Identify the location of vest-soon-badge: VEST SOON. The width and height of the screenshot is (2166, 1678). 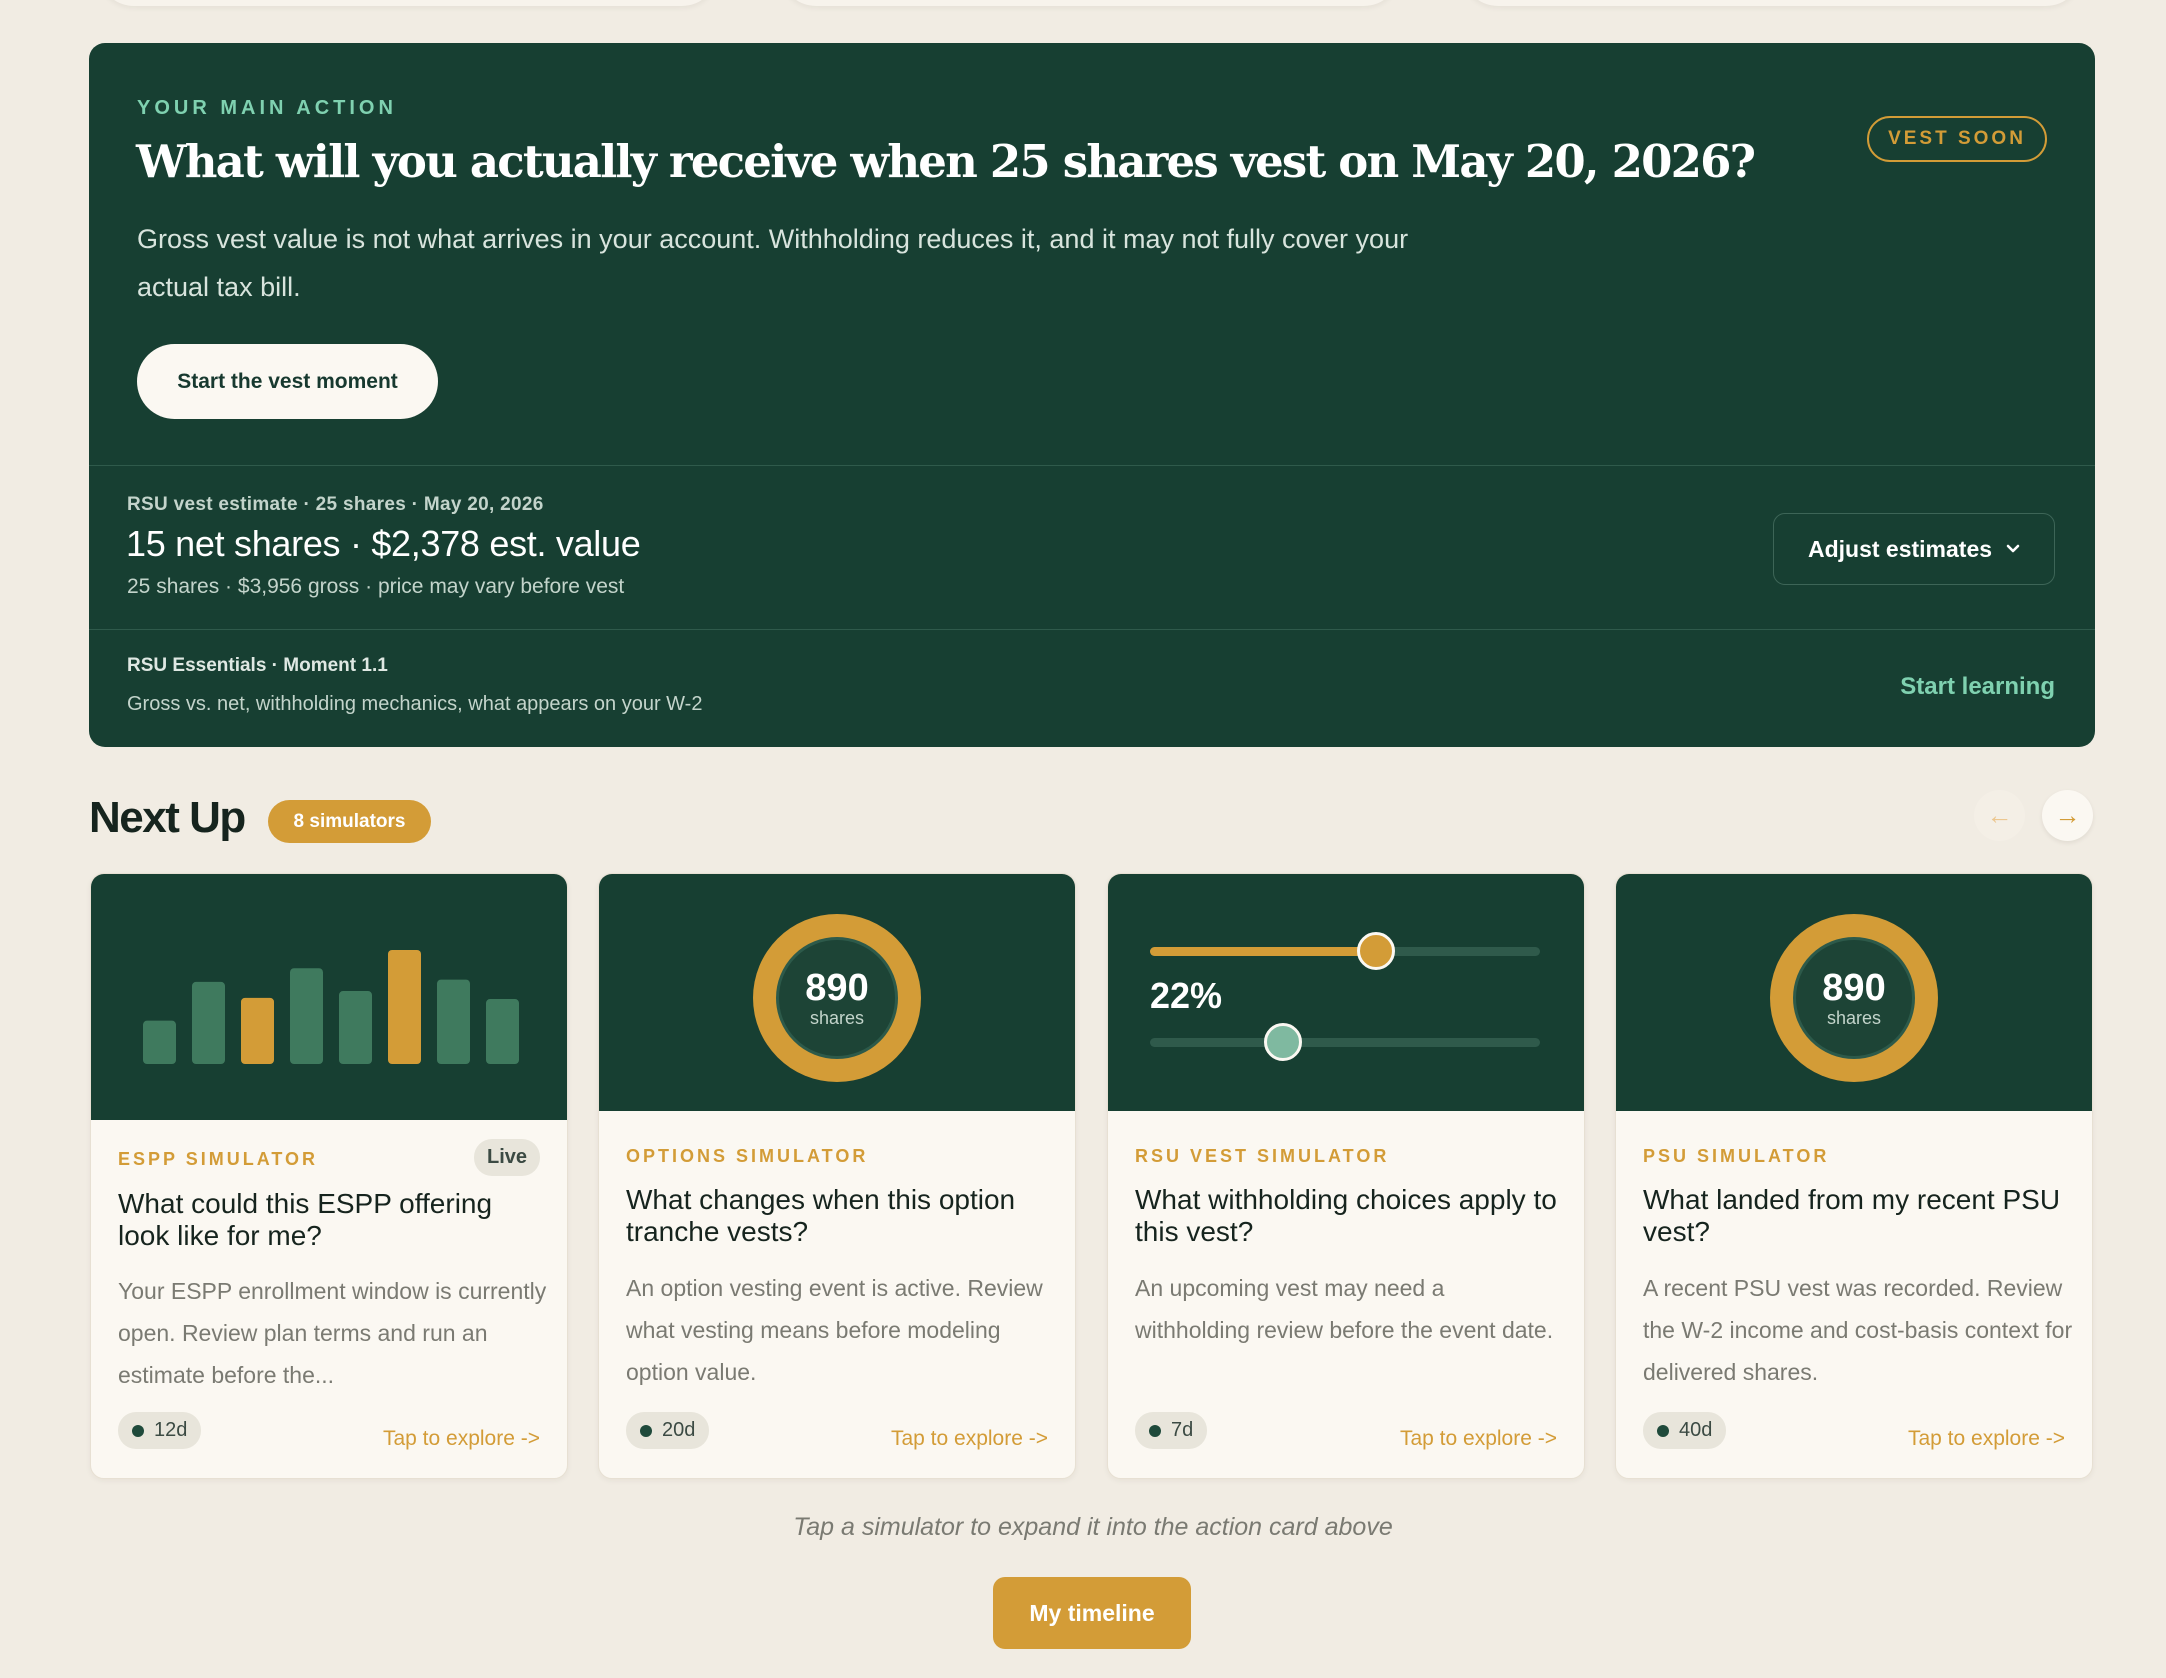
(1957, 139).